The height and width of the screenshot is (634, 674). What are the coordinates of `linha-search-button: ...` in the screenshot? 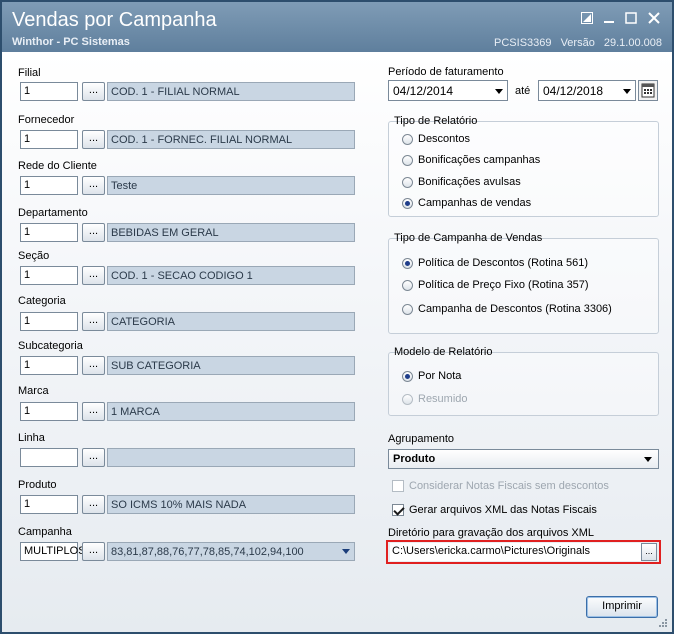 It's located at (93, 457).